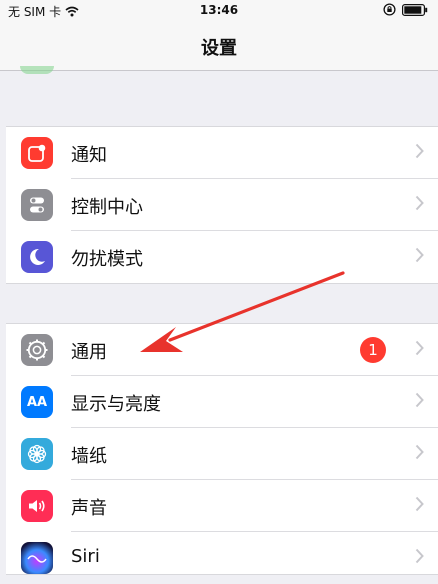 The width and height of the screenshot is (438, 584). What do you see at coordinates (415, 9) in the screenshot?
I see `battery-icon` at bounding box center [415, 9].